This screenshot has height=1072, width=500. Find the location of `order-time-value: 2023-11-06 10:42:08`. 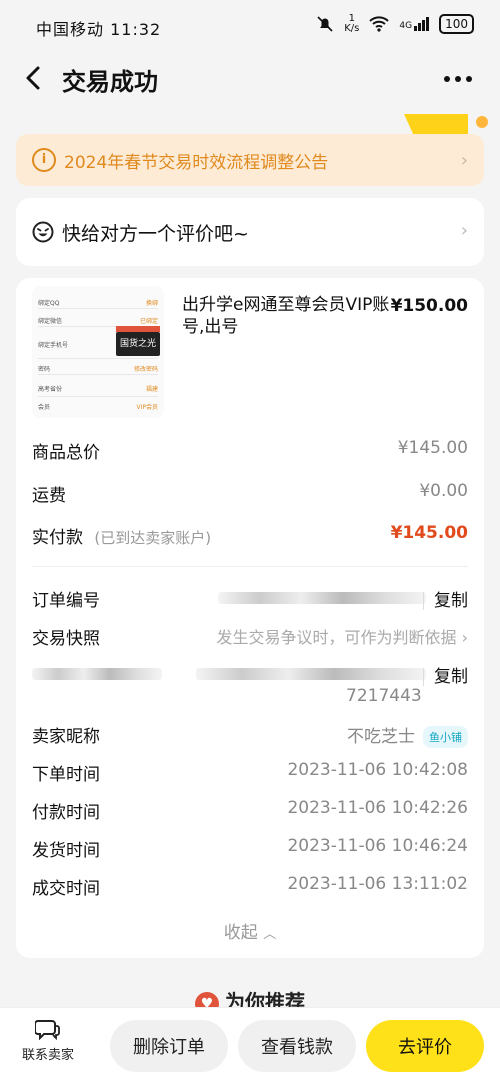

order-time-value: 2023-11-06 10:42:08 is located at coordinates (377, 770).